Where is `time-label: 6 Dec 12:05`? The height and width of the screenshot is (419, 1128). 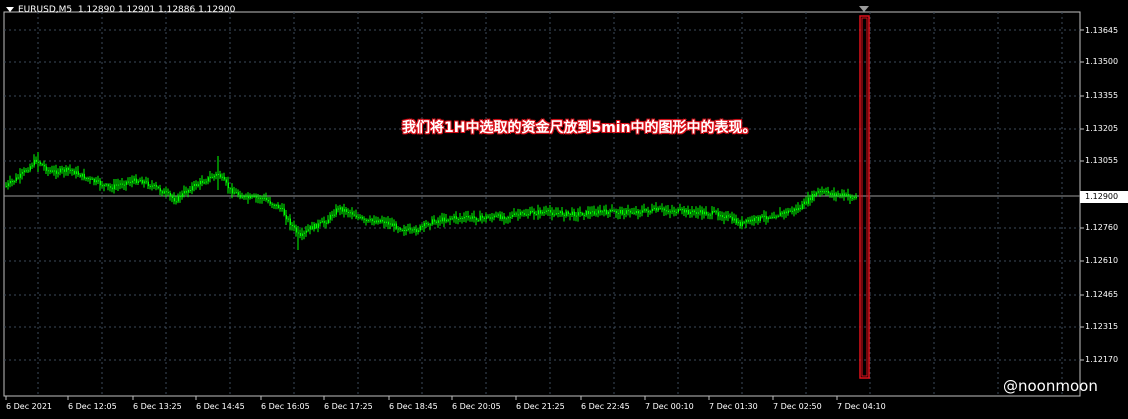
time-label: 6 Dec 12:05 is located at coordinates (92, 406).